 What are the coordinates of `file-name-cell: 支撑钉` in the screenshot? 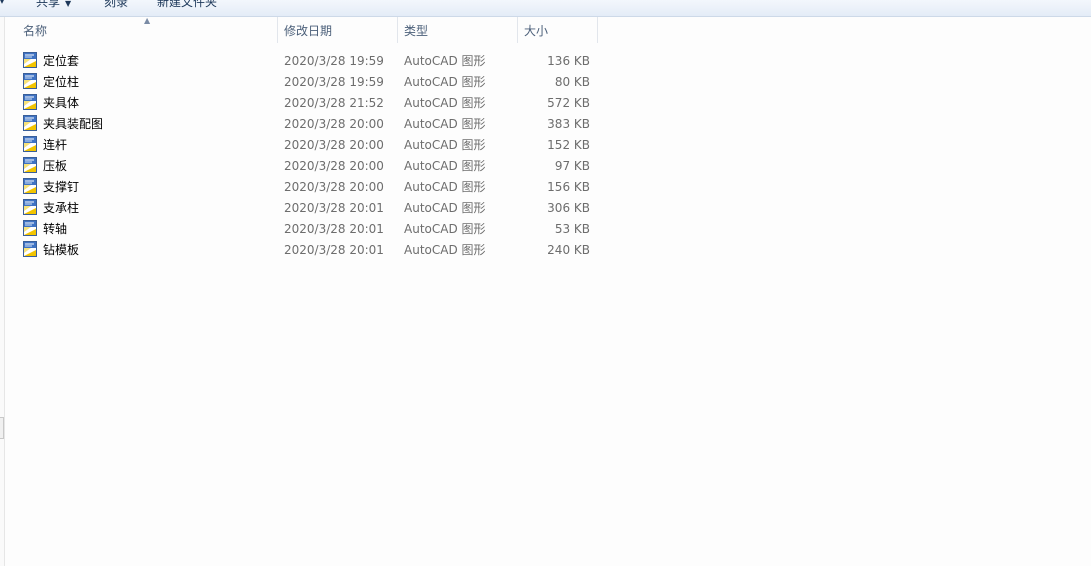 It's located at (50, 187).